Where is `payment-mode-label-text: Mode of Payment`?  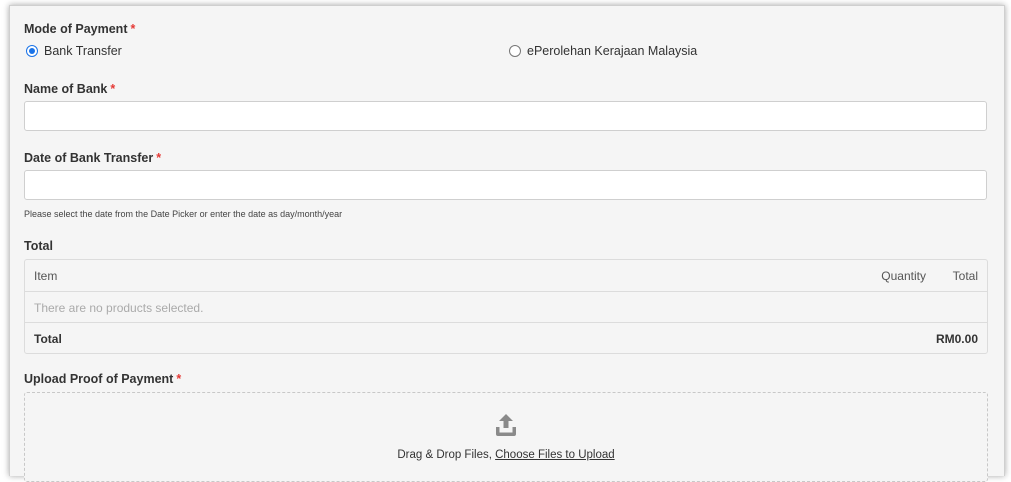
payment-mode-label-text: Mode of Payment is located at coordinates (76, 29).